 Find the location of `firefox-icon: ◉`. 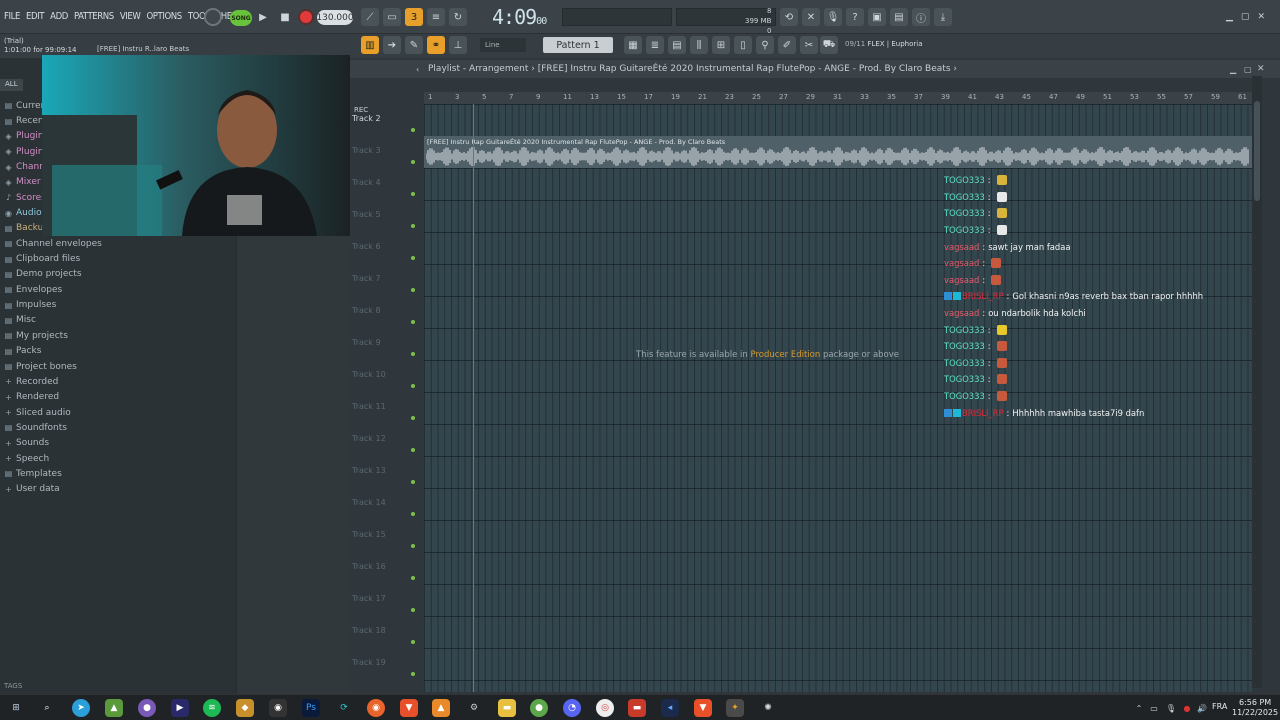

firefox-icon: ◉ is located at coordinates (376, 708).